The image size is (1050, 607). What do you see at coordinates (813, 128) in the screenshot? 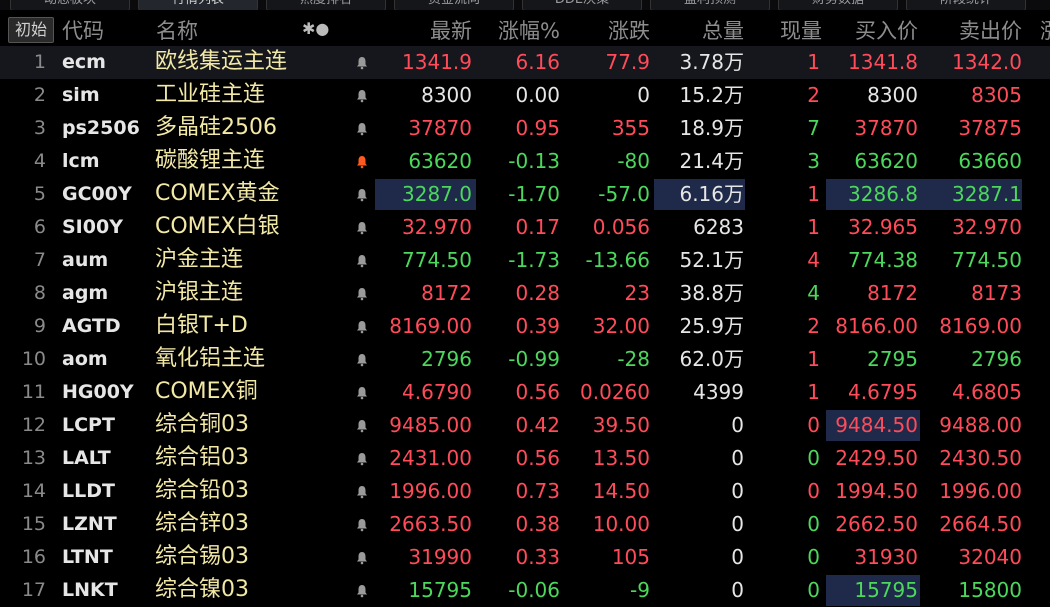
I see `cell-cur: 7` at bounding box center [813, 128].